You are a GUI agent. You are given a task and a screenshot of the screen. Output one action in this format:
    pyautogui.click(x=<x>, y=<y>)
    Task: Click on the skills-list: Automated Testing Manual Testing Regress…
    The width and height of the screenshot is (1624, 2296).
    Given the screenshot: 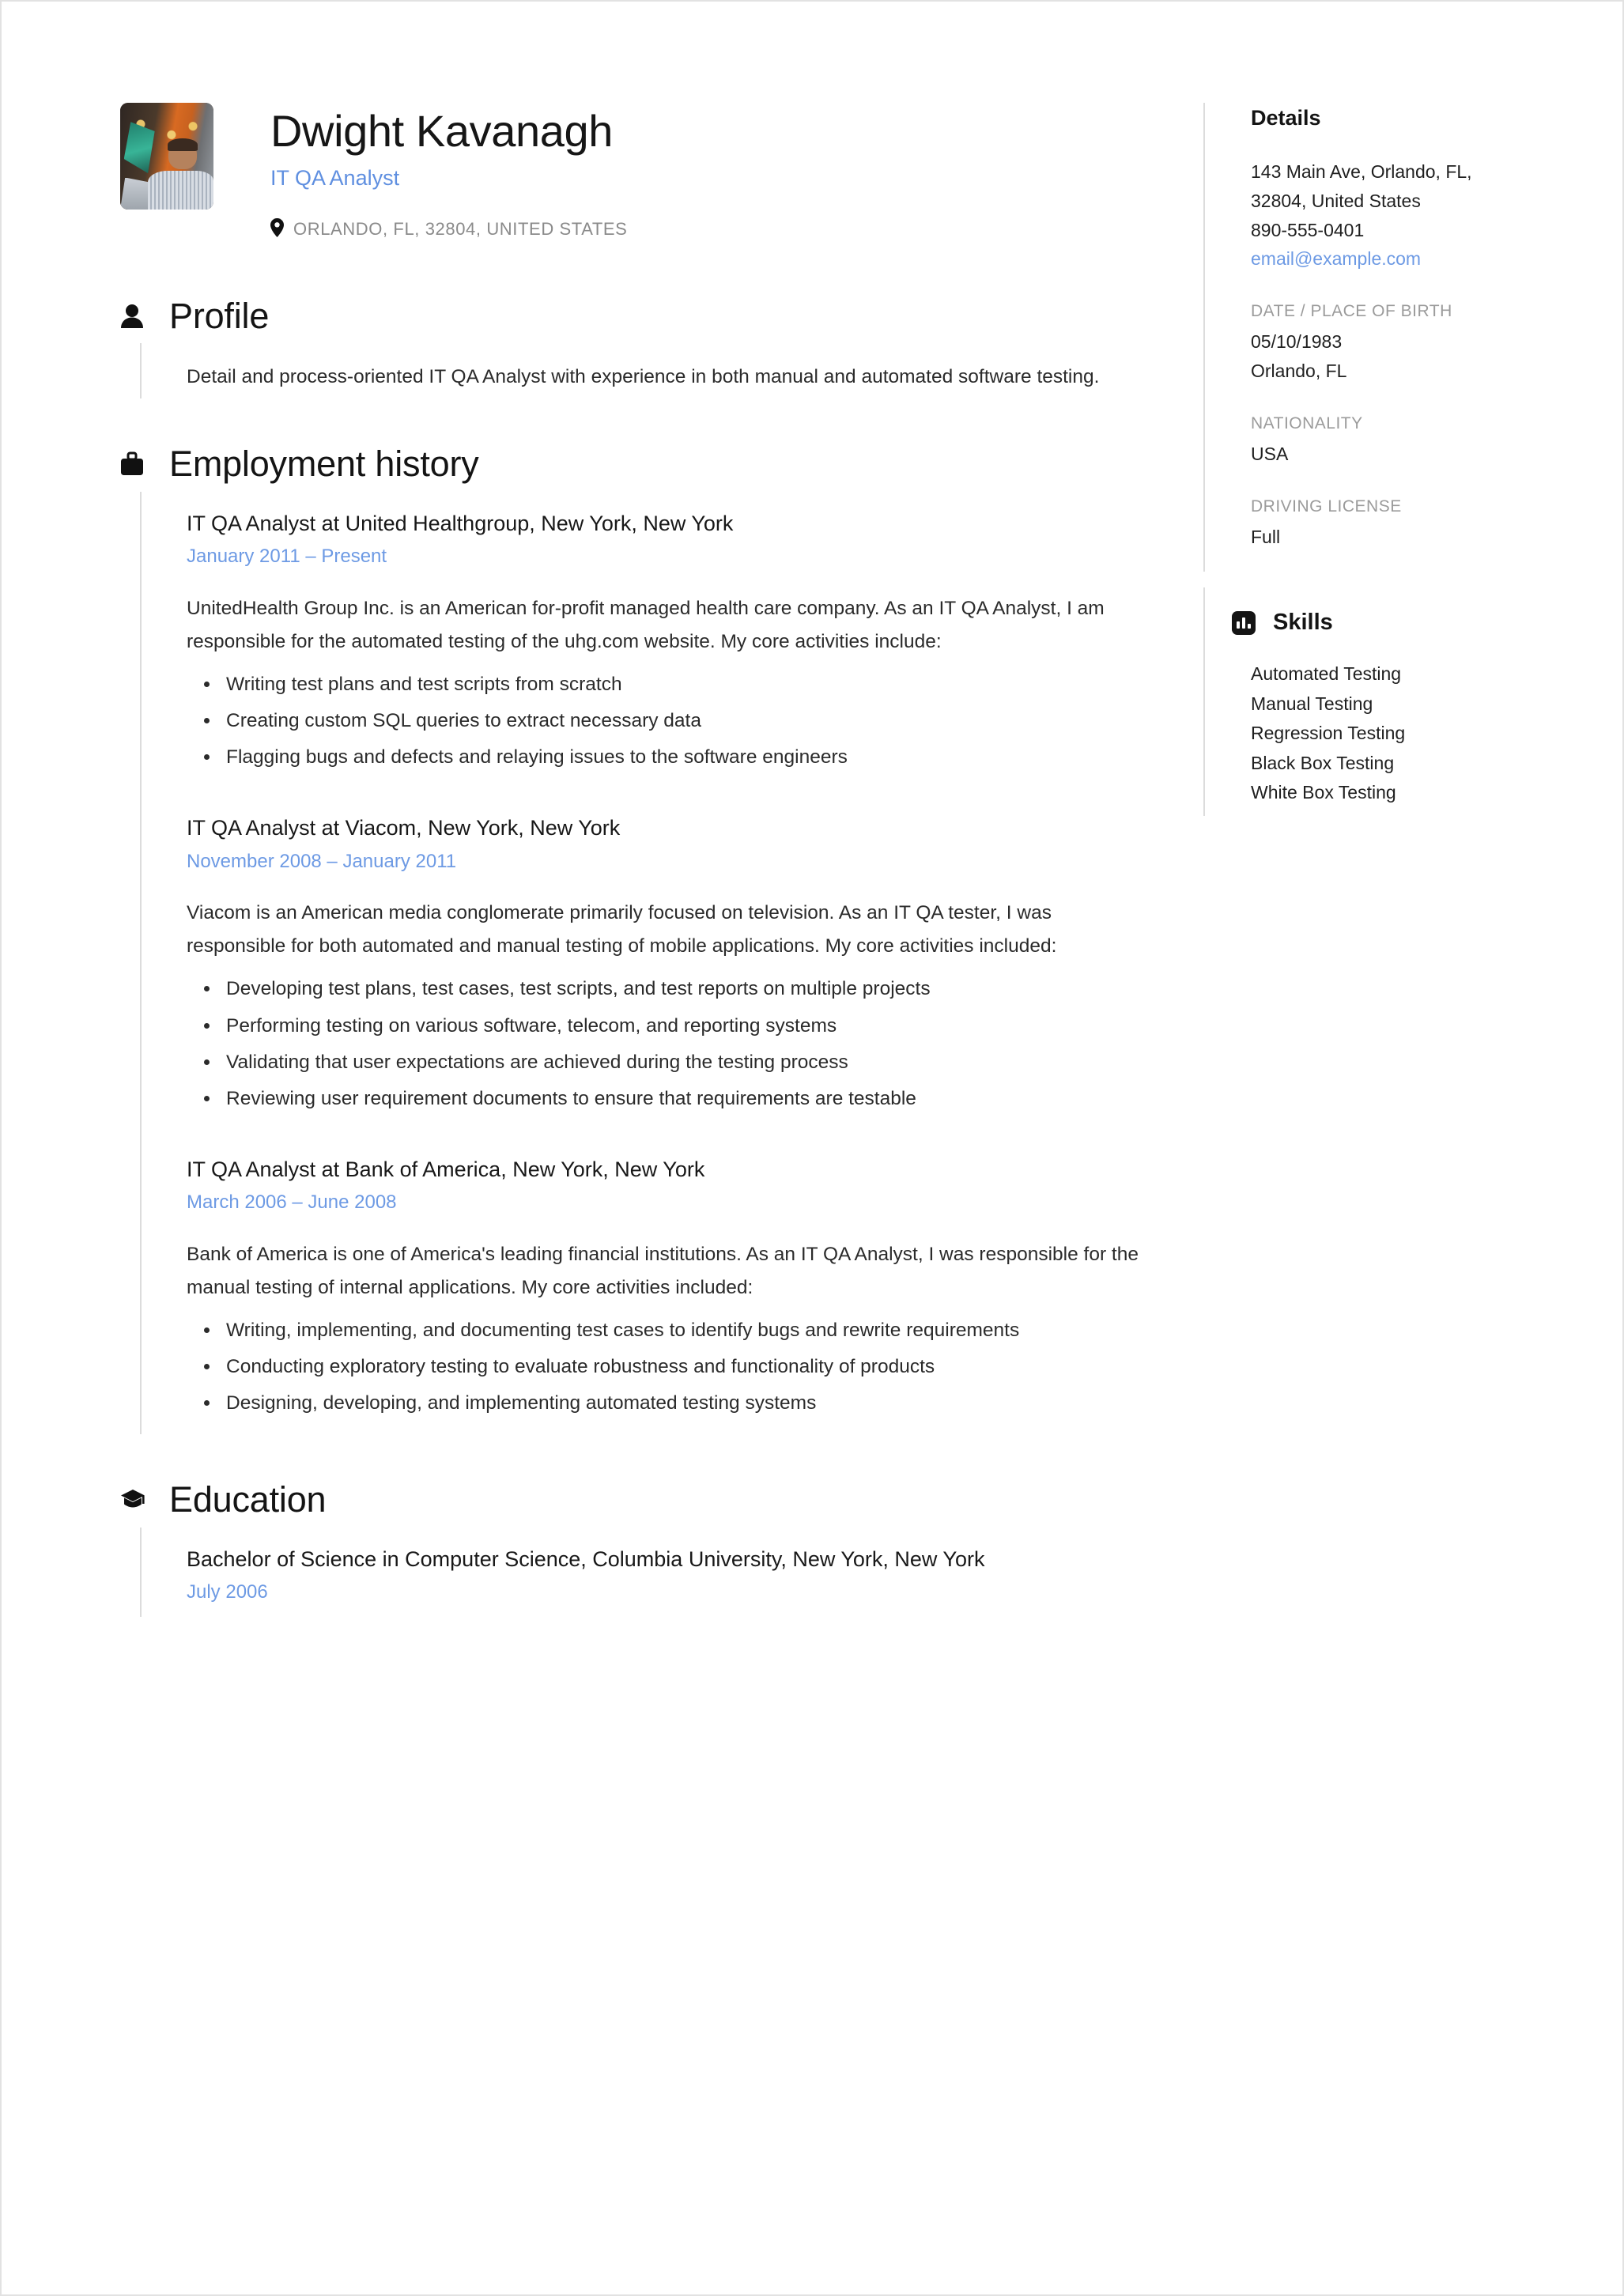 What is the action you would take?
    pyautogui.click(x=1368, y=733)
    